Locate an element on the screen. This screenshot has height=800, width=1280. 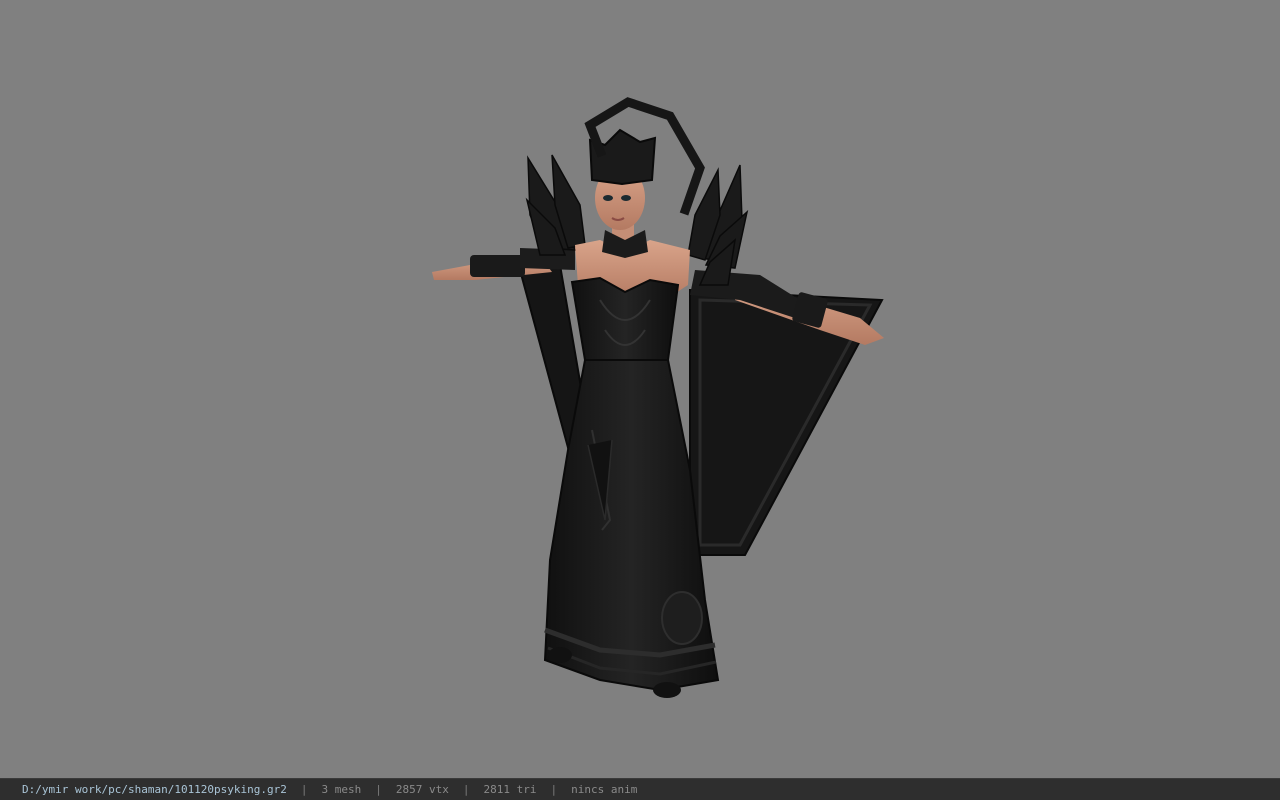
shoulder-spikes-left is located at coordinates (555, 205).